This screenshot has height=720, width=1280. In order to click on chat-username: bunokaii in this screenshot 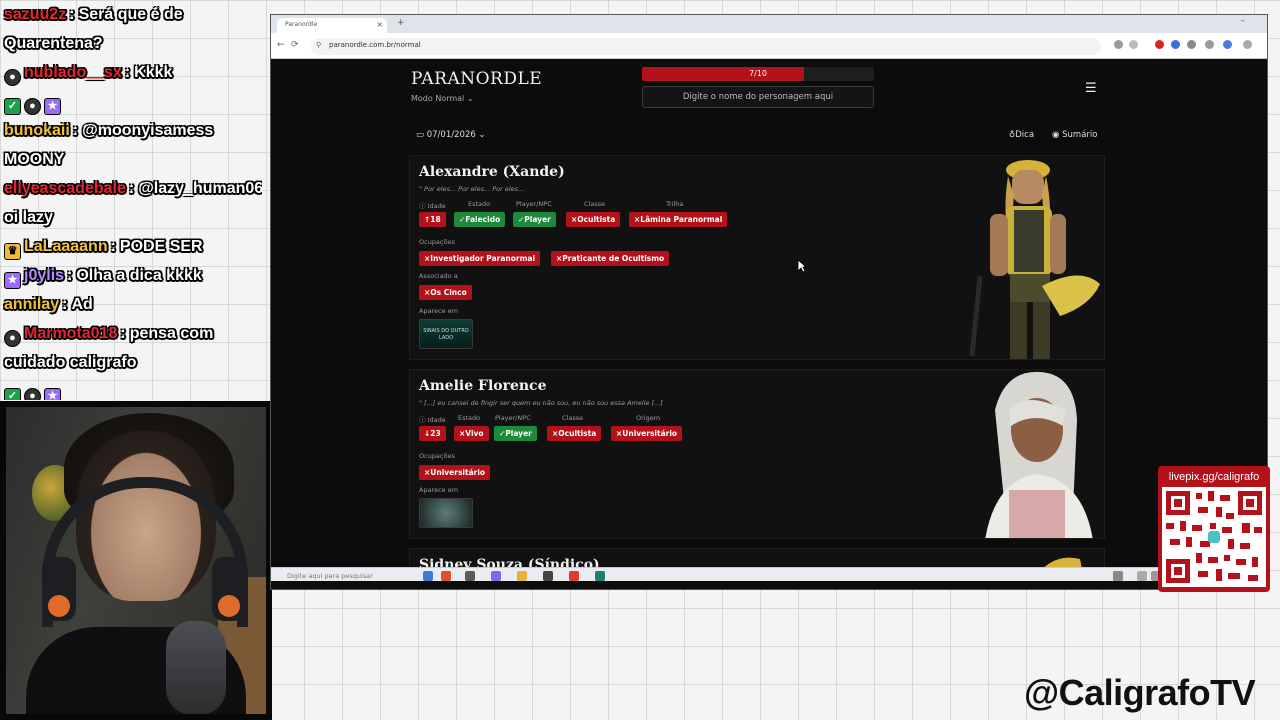, I will do `click(37, 130)`.